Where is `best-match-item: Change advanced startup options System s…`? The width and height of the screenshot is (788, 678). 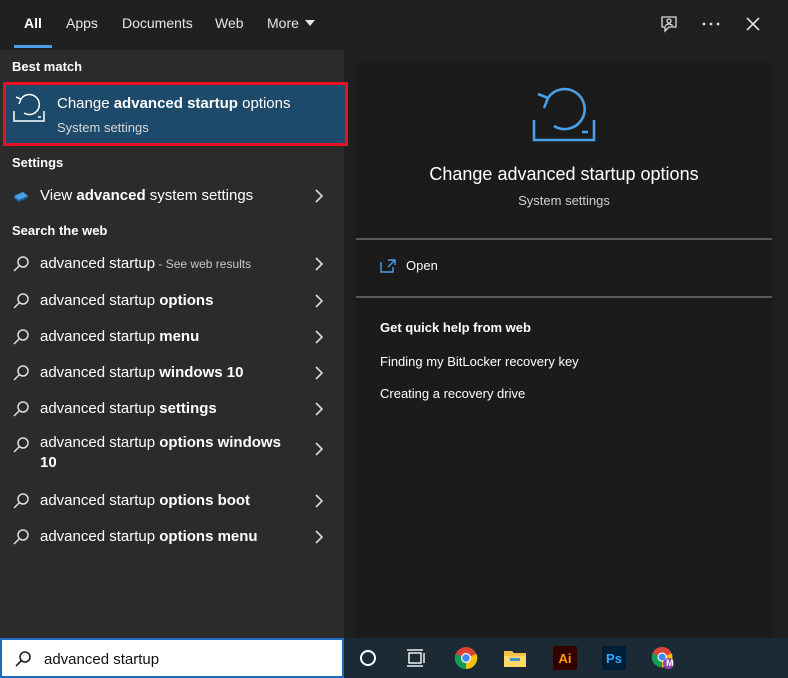
best-match-item: Change advanced startup options System s… is located at coordinates (175, 114).